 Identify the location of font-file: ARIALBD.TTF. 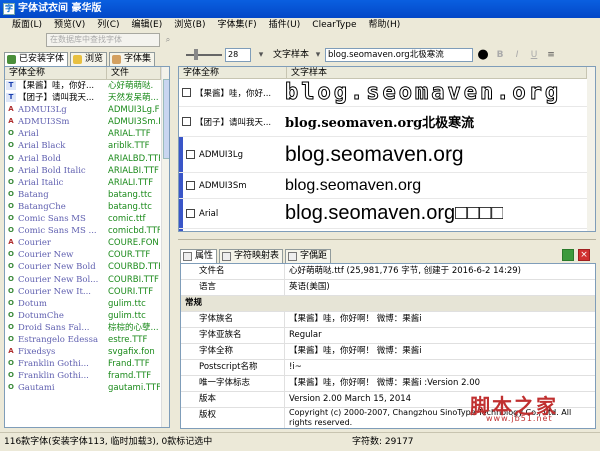
(134, 158).